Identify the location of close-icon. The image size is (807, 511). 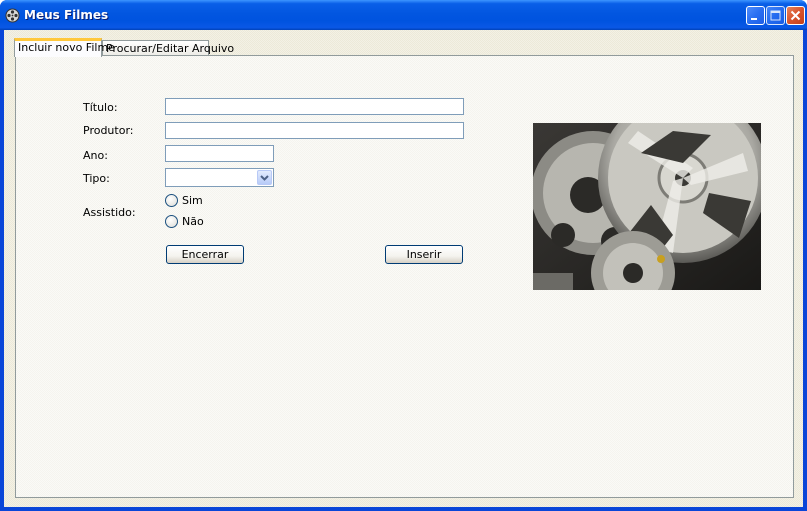
(795, 15).